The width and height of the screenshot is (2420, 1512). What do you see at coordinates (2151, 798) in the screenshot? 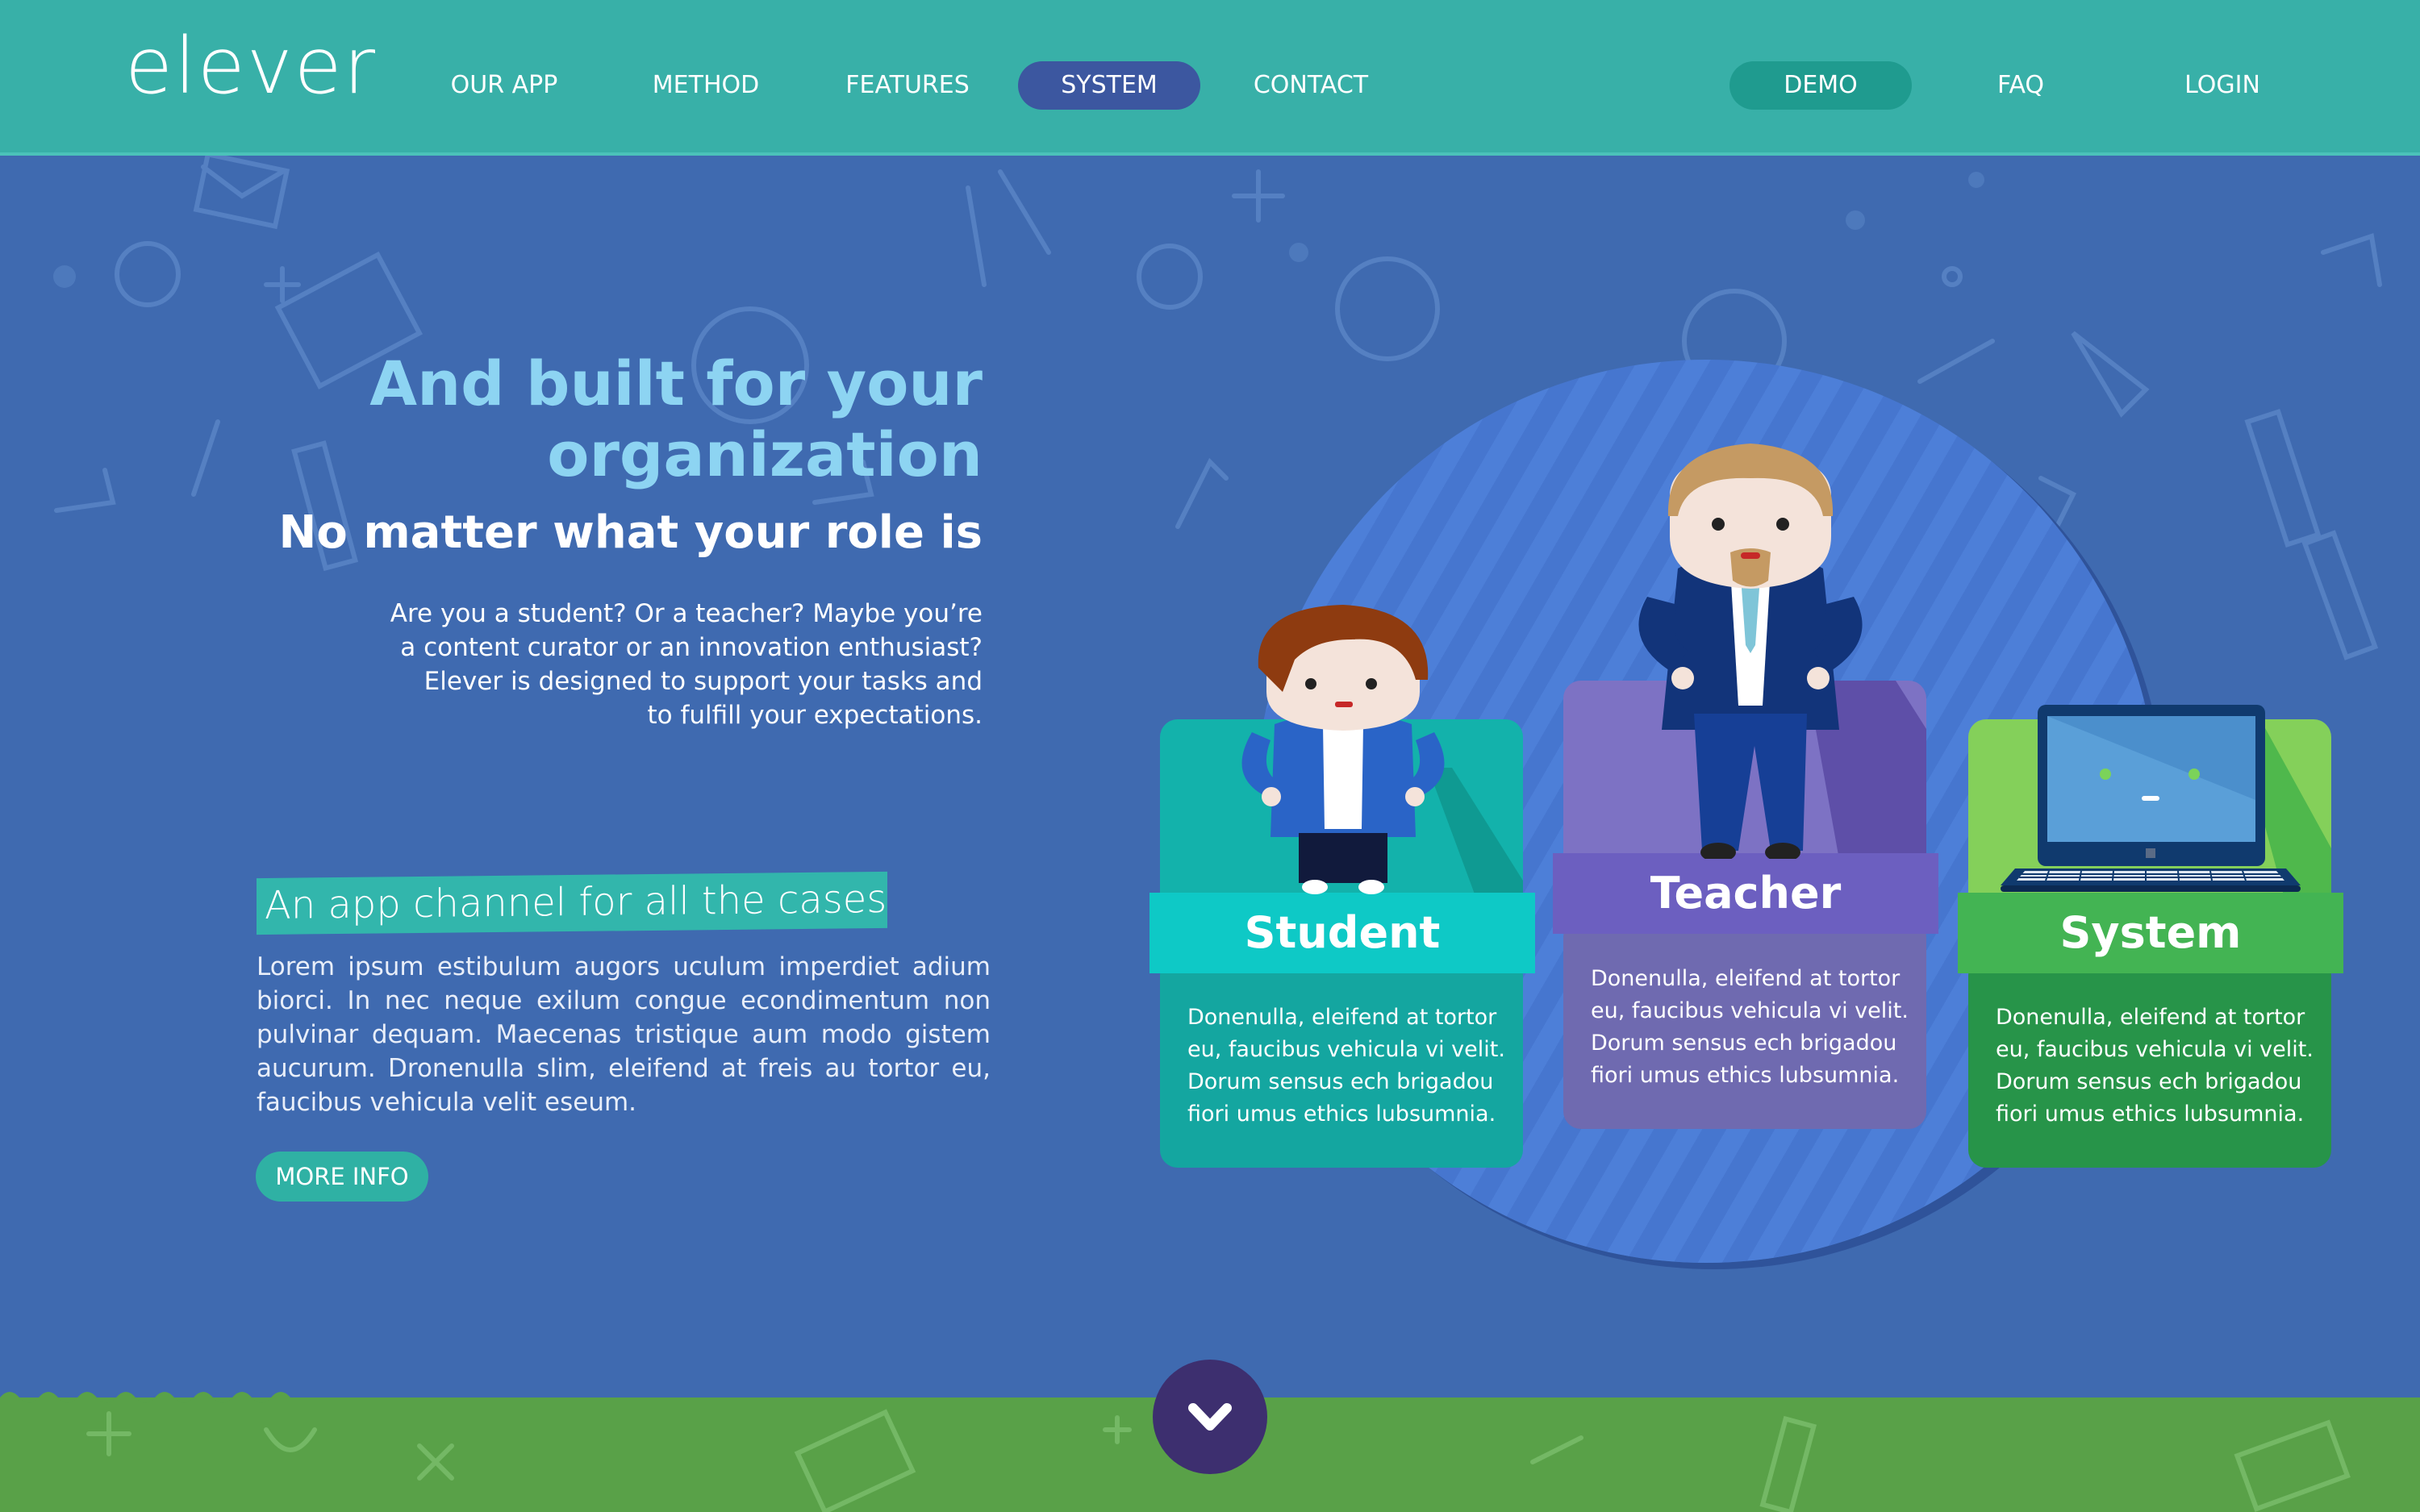
I see `laptop-illustration` at bounding box center [2151, 798].